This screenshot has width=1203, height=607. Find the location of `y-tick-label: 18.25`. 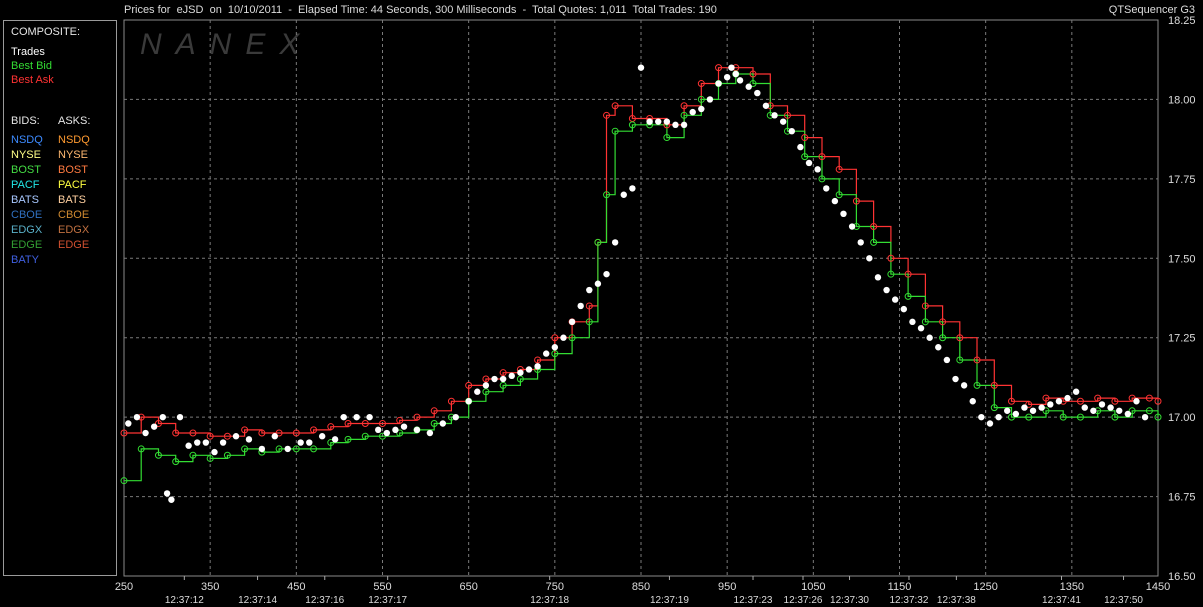

y-tick-label: 18.25 is located at coordinates (1182, 21).